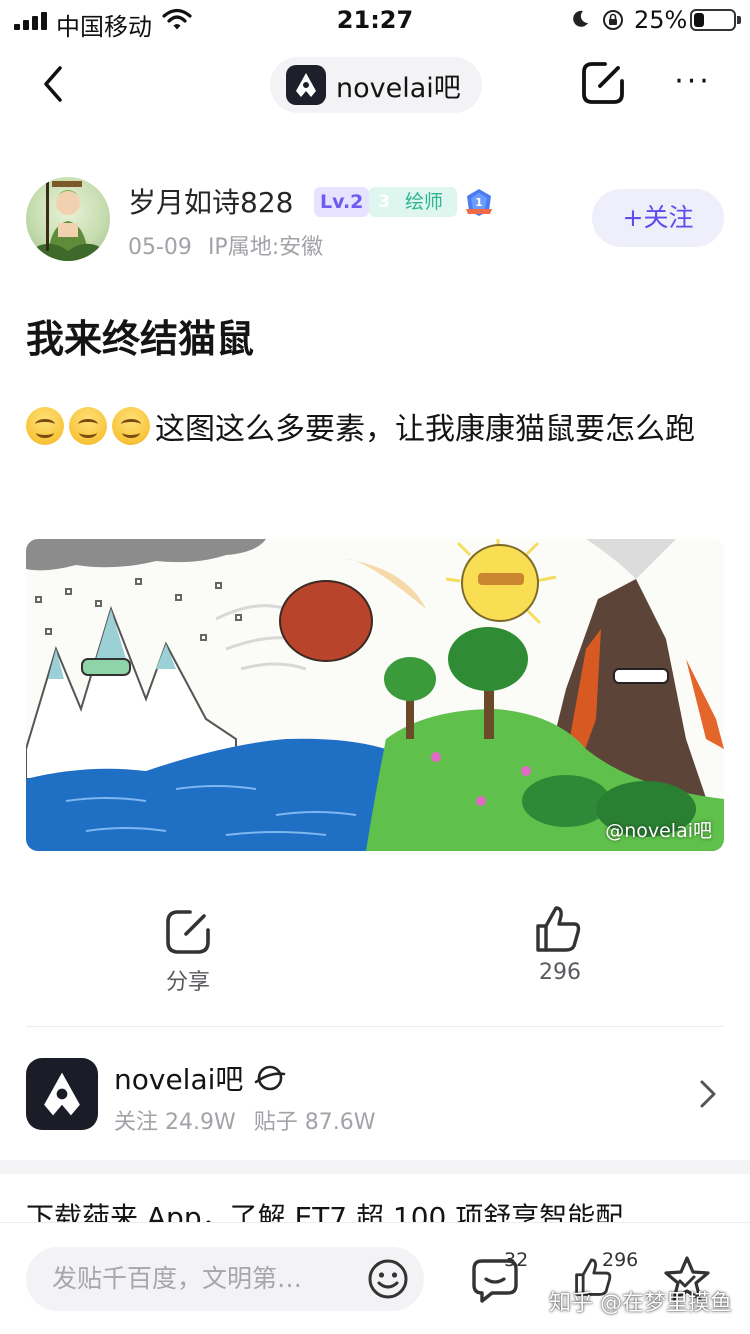 The image size is (750, 1334). What do you see at coordinates (187, 982) in the screenshot?
I see `share-label: 分享` at bounding box center [187, 982].